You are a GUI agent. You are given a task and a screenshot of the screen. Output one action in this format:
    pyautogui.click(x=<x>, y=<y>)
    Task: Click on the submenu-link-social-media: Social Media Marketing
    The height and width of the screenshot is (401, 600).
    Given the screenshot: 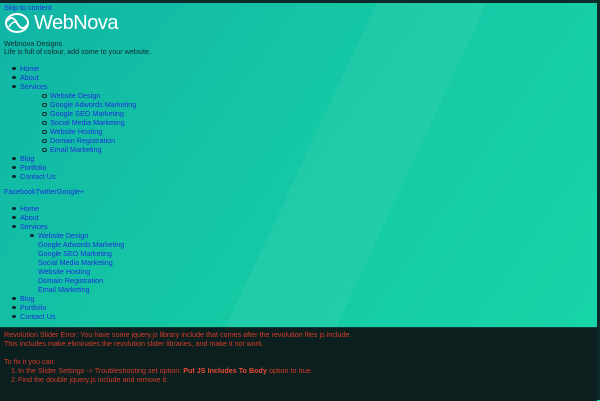 What is the action you would take?
    pyautogui.click(x=87, y=122)
    